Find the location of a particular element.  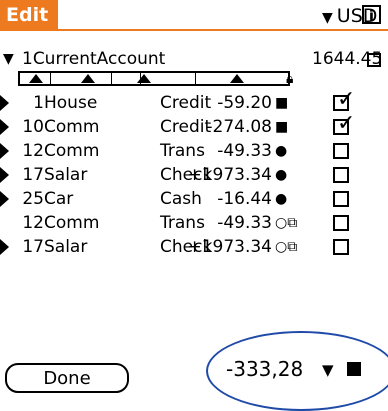

row-date: 10 is located at coordinates (33, 127).